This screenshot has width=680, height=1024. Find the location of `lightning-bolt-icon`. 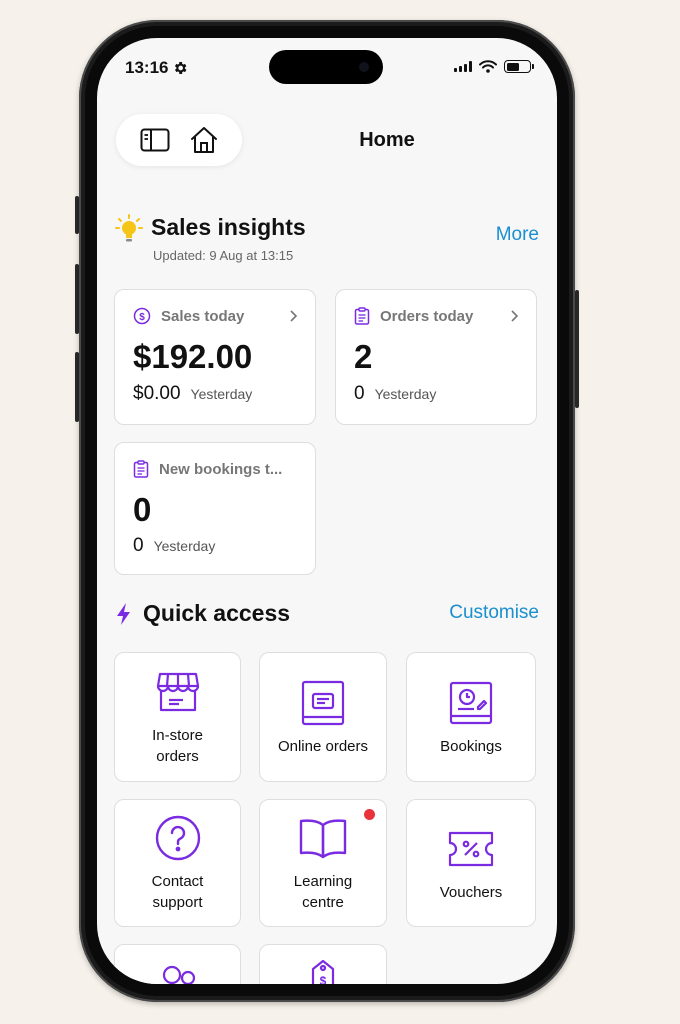

lightning-bolt-icon is located at coordinates (123, 614).